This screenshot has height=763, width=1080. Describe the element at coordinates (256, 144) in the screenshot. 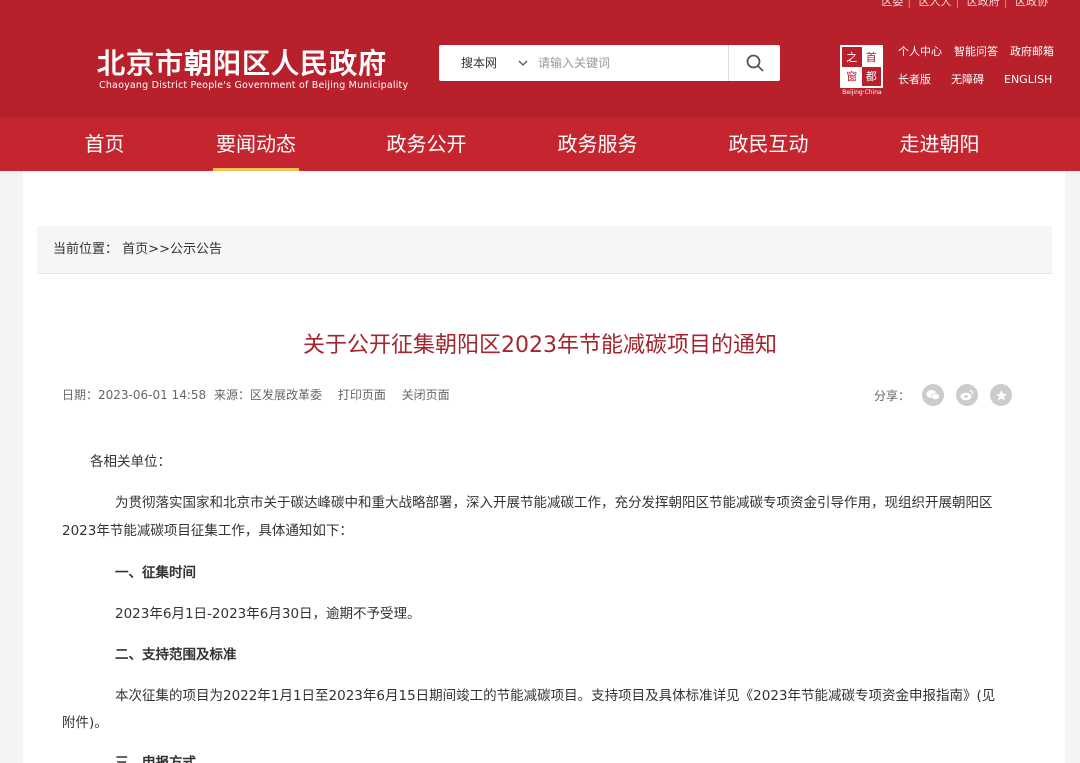

I see `nav-item-news: 要闻动态` at that location.